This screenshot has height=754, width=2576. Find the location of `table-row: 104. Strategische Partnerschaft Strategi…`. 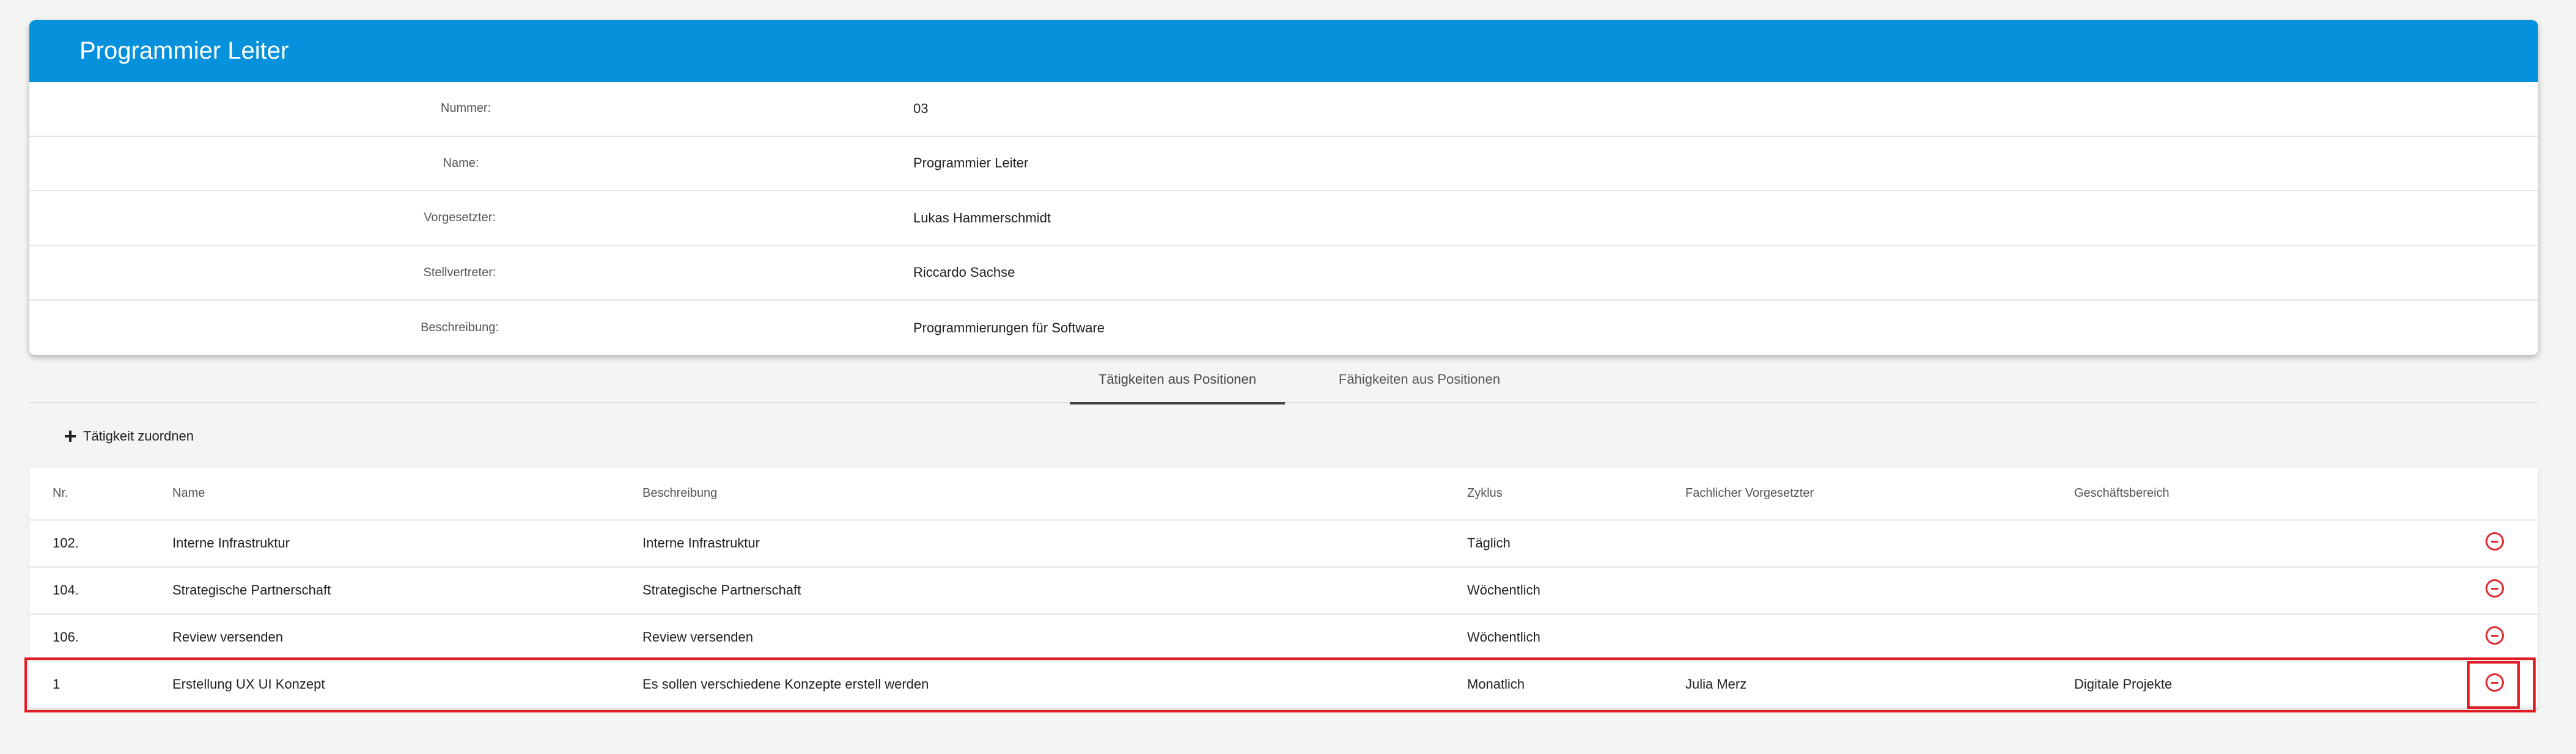

table-row: 104. Strategische Partnerschaft Strategi… is located at coordinates (1284, 591).